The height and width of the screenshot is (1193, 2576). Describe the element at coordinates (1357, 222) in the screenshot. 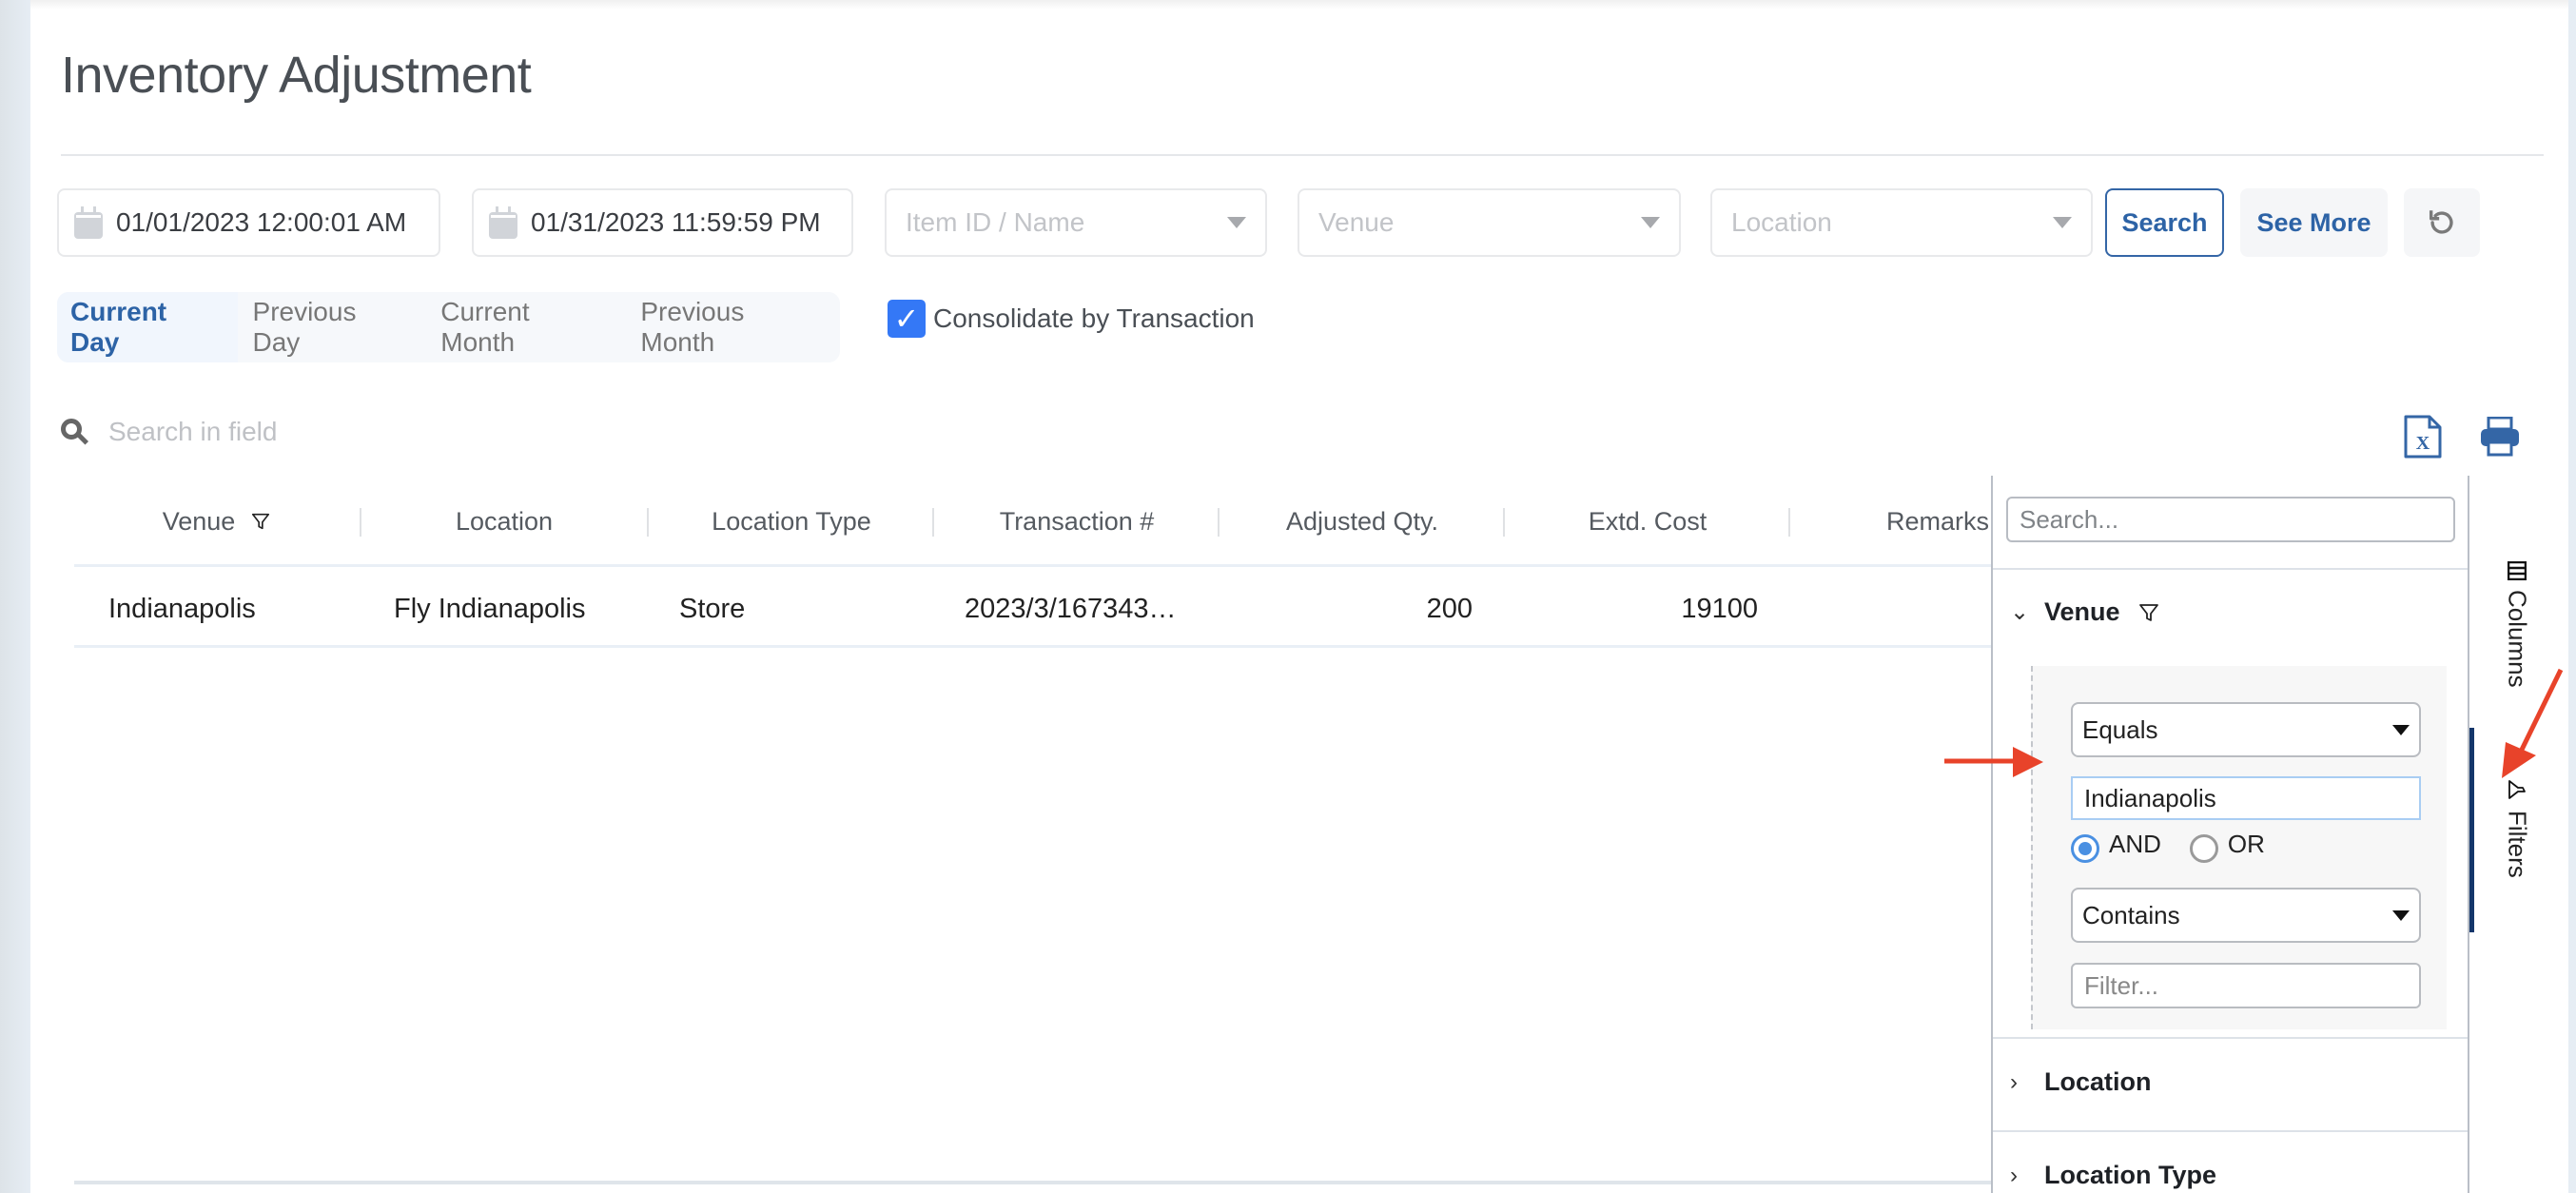

I see `venue-select-placeholder: Venue` at that location.